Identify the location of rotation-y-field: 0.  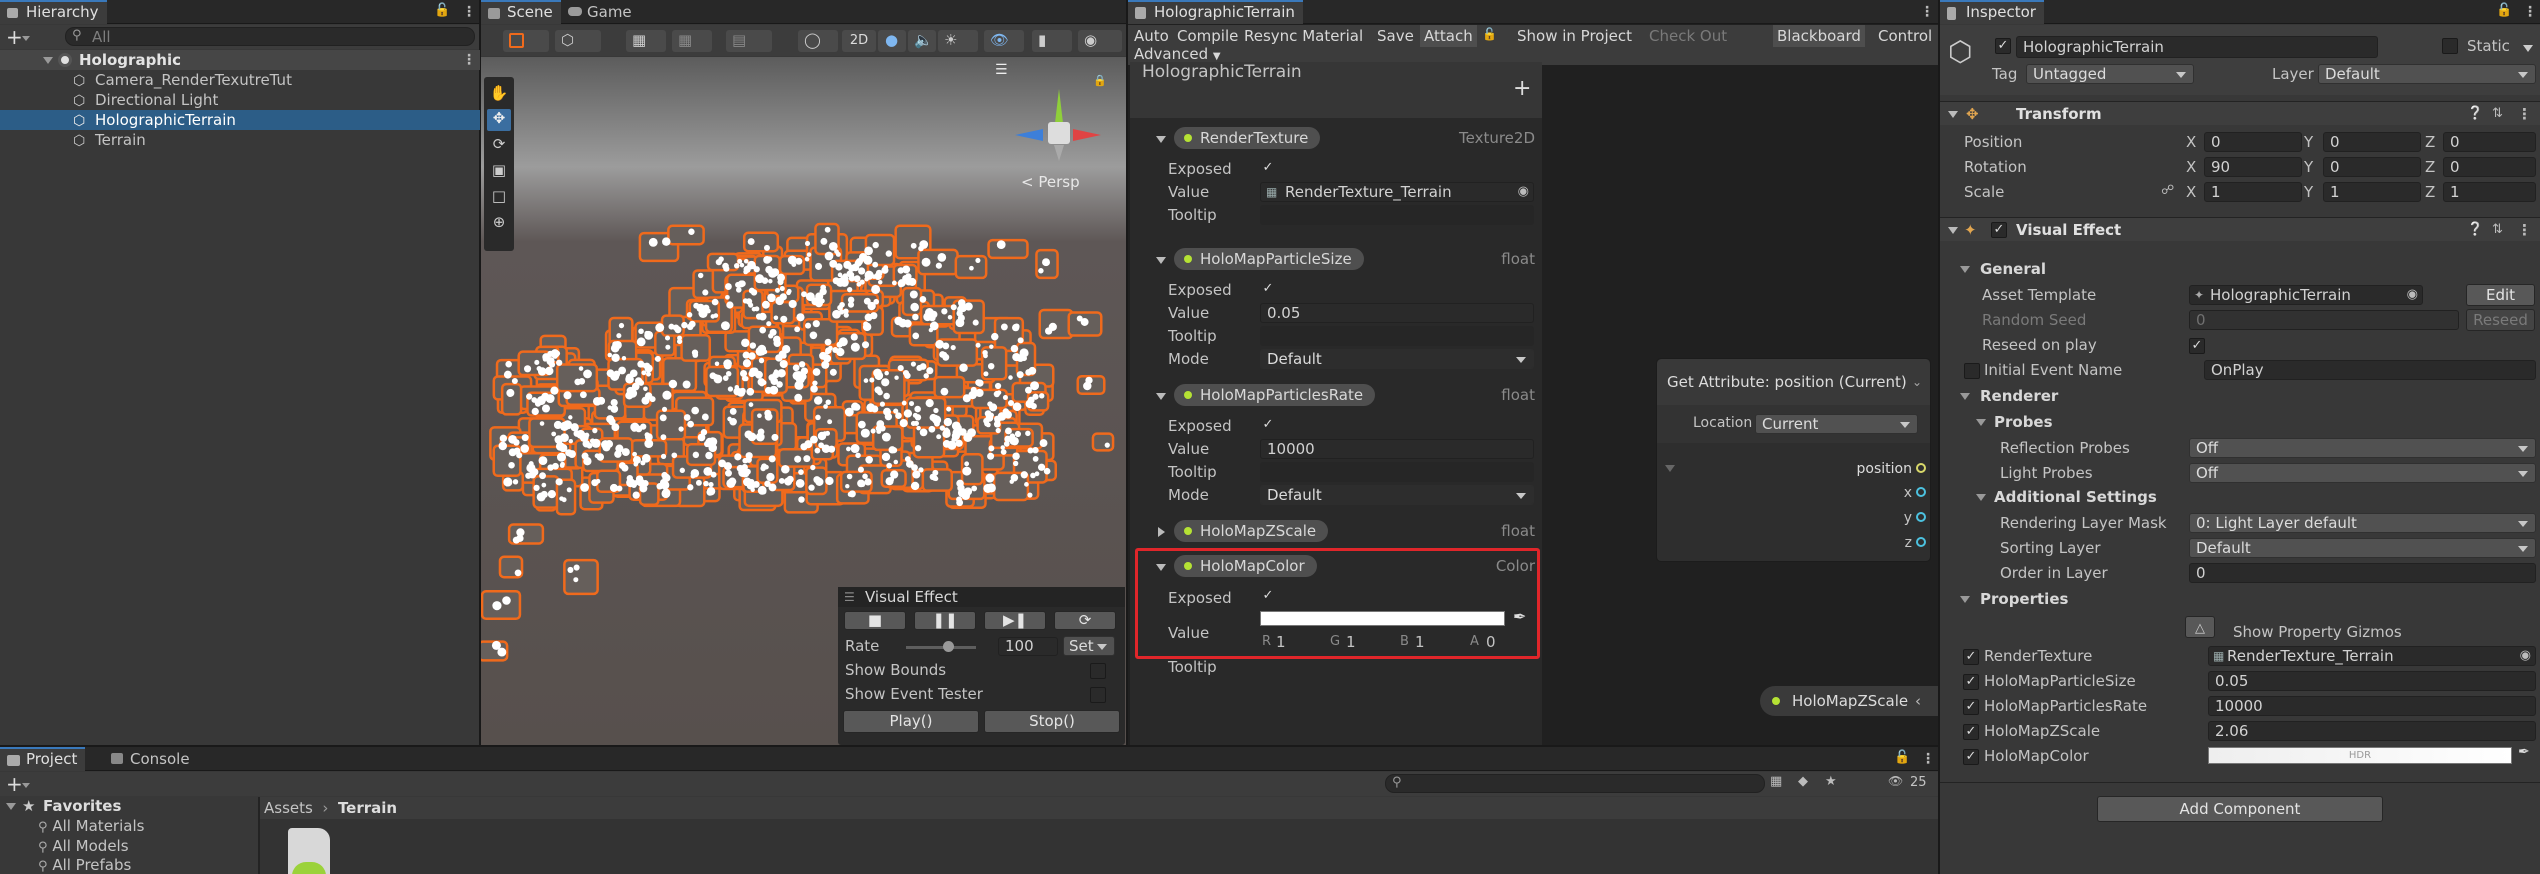
(2372, 167).